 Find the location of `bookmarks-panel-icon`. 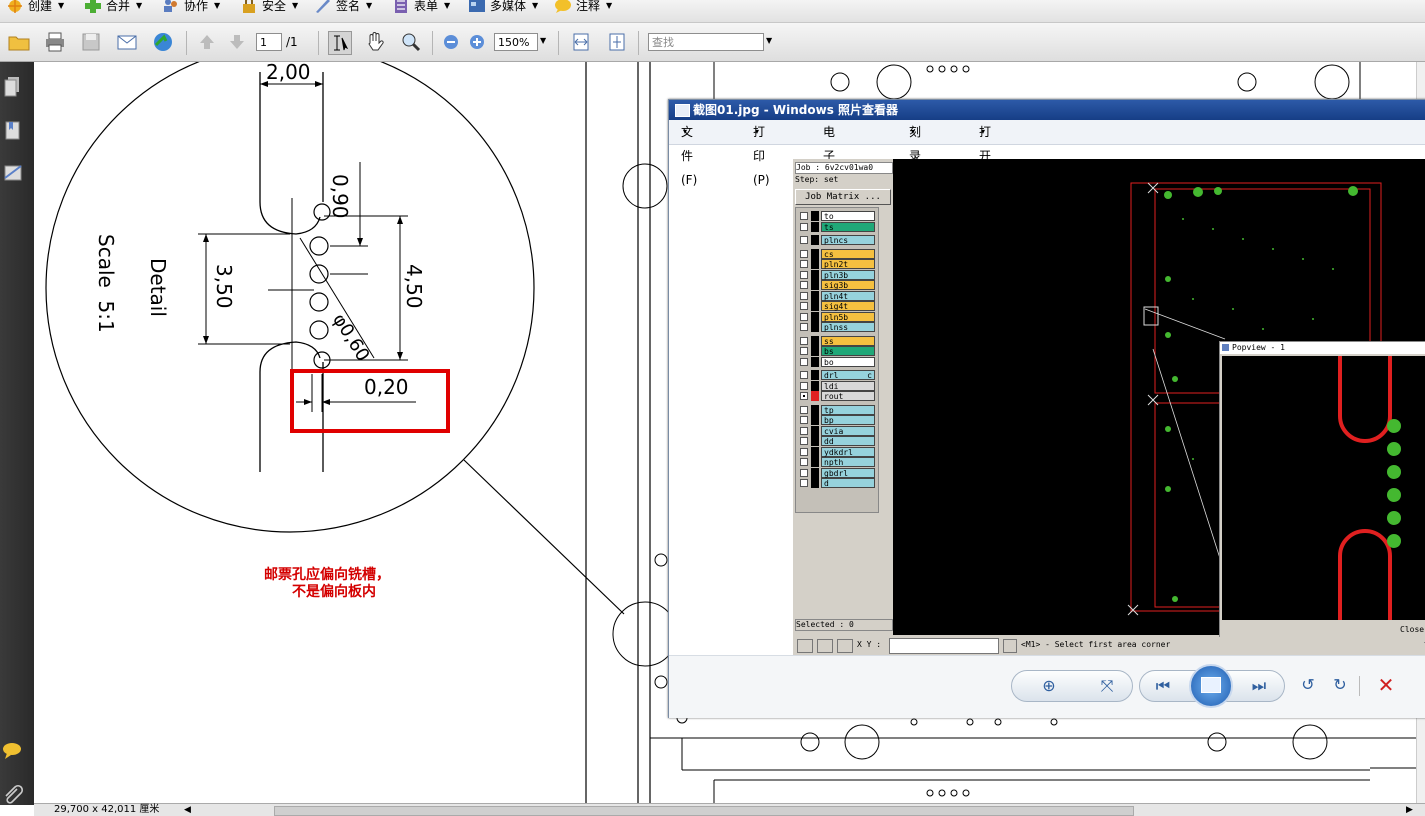

bookmarks-panel-icon is located at coordinates (13, 131).